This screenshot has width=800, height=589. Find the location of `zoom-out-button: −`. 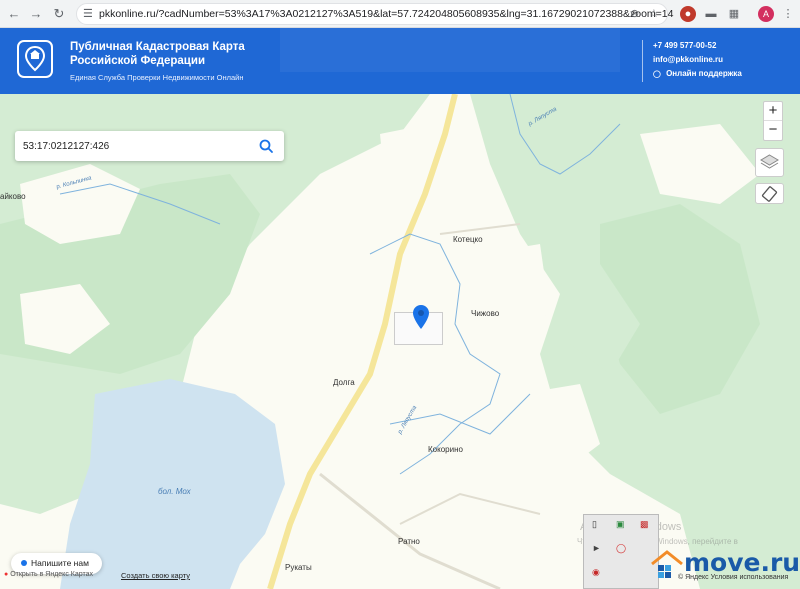

zoom-out-button: − is located at coordinates (773, 130).